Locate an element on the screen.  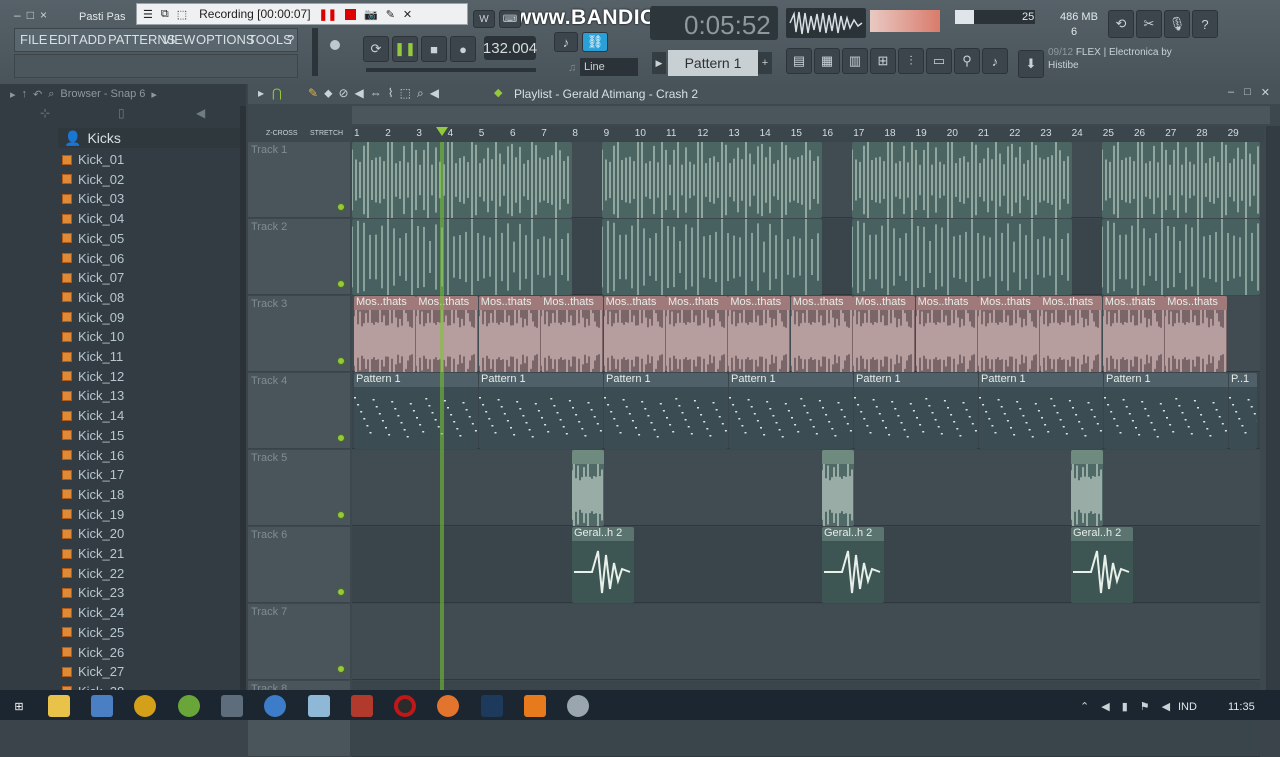
track-header: Track 5 is located at coordinates (299, 488).